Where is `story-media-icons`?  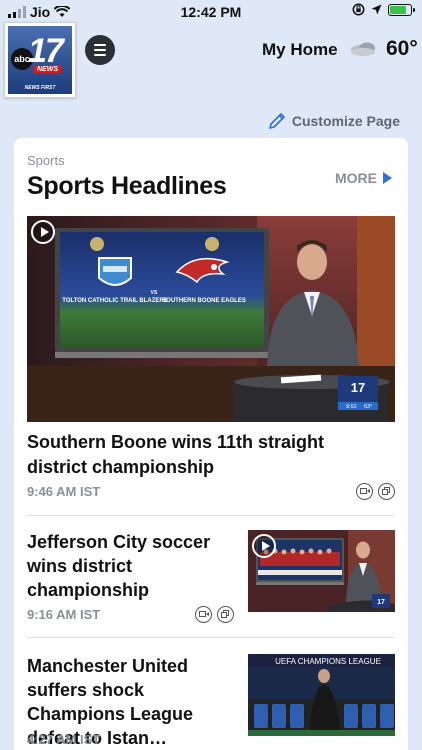
story-media-icons is located at coordinates (214, 614).